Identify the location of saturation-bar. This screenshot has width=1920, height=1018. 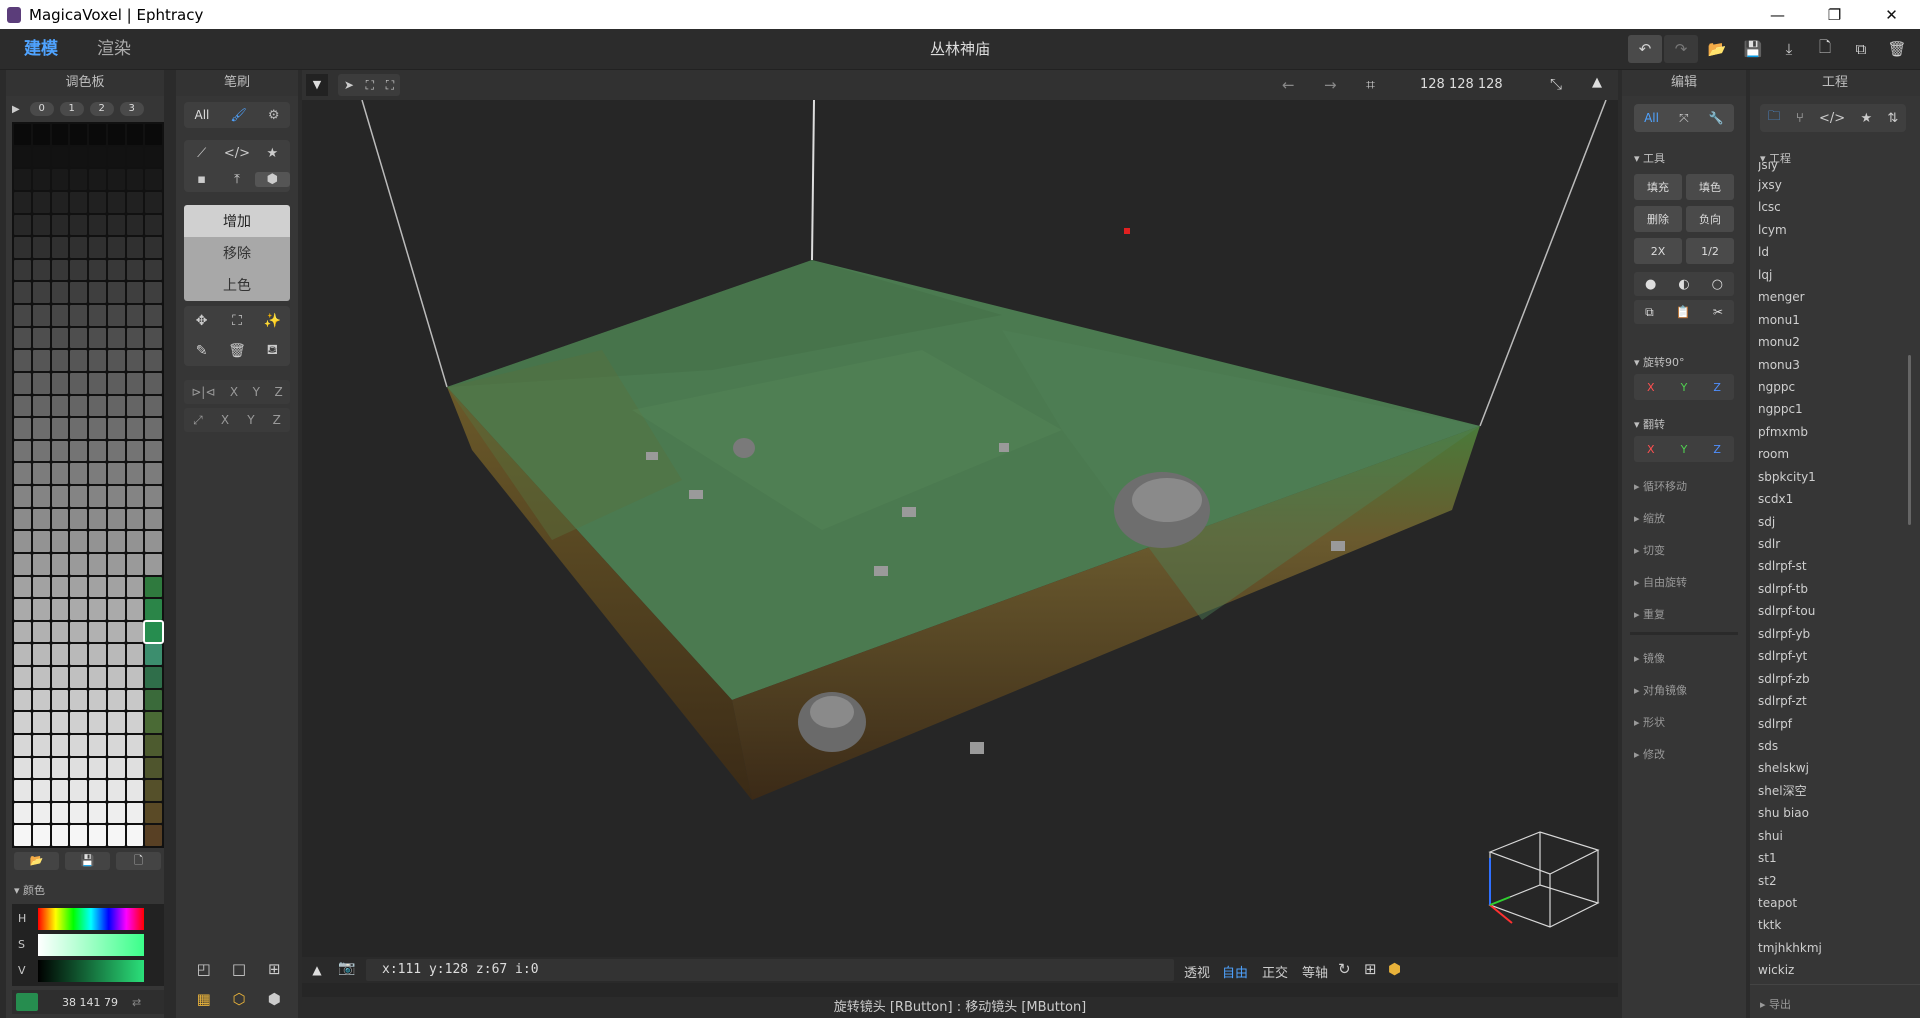
(91, 945).